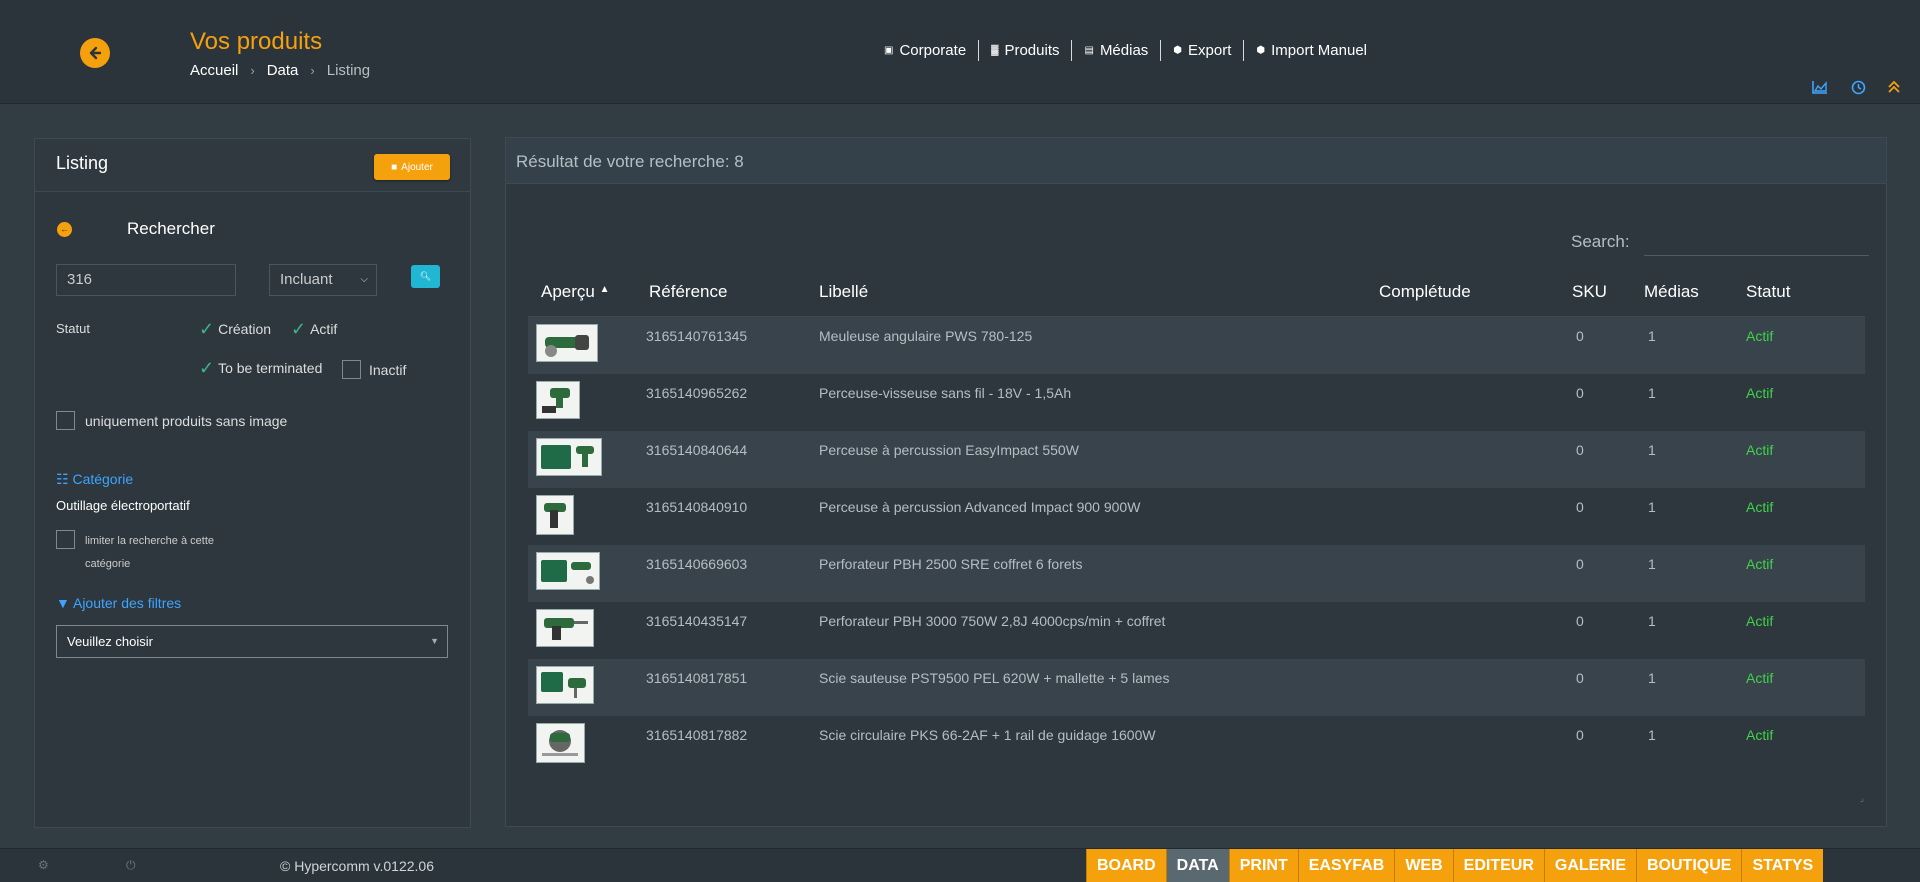 The width and height of the screenshot is (1920, 882). Describe the element at coordinates (103, 479) in the screenshot. I see `category-title: Catégorie` at that location.